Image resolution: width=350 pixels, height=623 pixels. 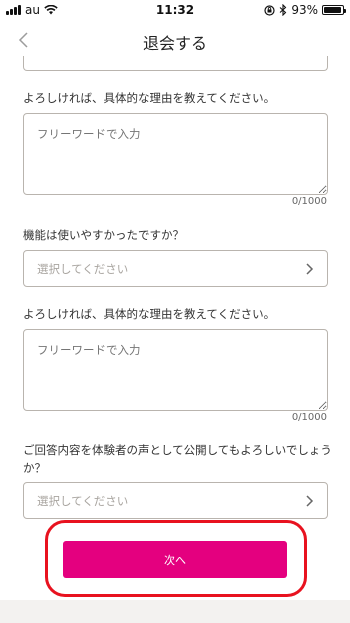 What do you see at coordinates (177, 459) in the screenshot?
I see `publish-label: ご回答内容を体験者の声として公開してもよろしいでしょうか？` at bounding box center [177, 459].